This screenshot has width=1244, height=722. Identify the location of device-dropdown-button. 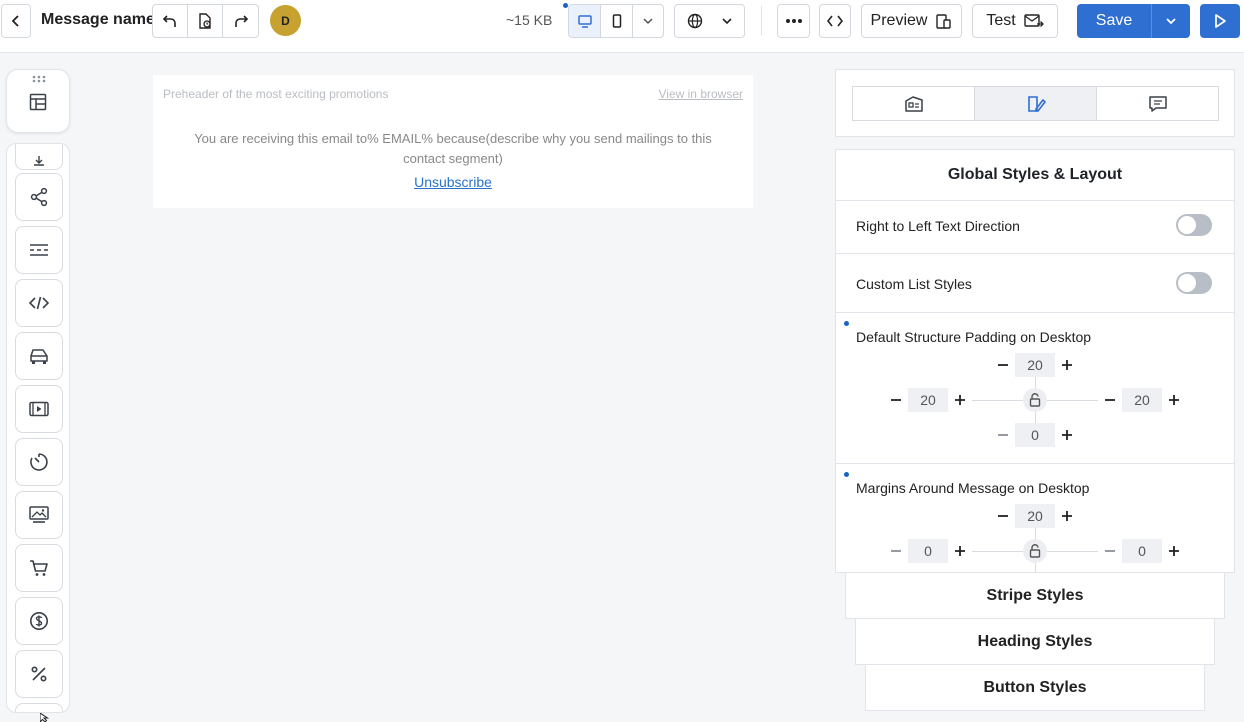
(648, 21).